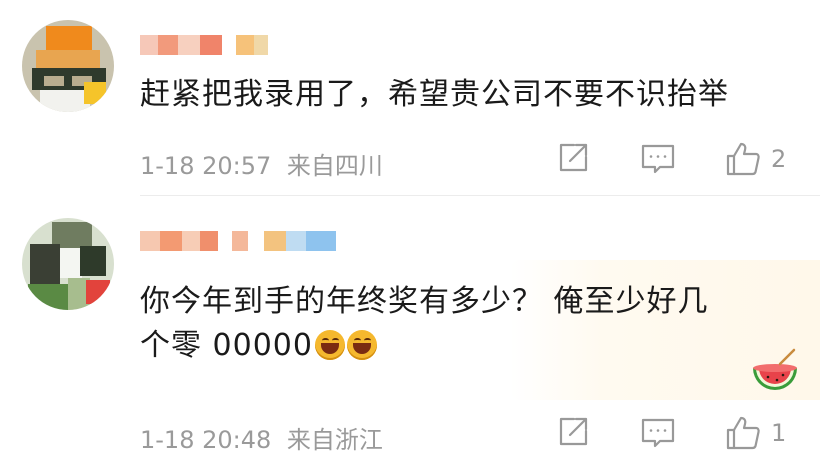  I want to click on comment-text-line1: 你今年到手的年终奖有多少？ 俺至少好几, so click(424, 301).